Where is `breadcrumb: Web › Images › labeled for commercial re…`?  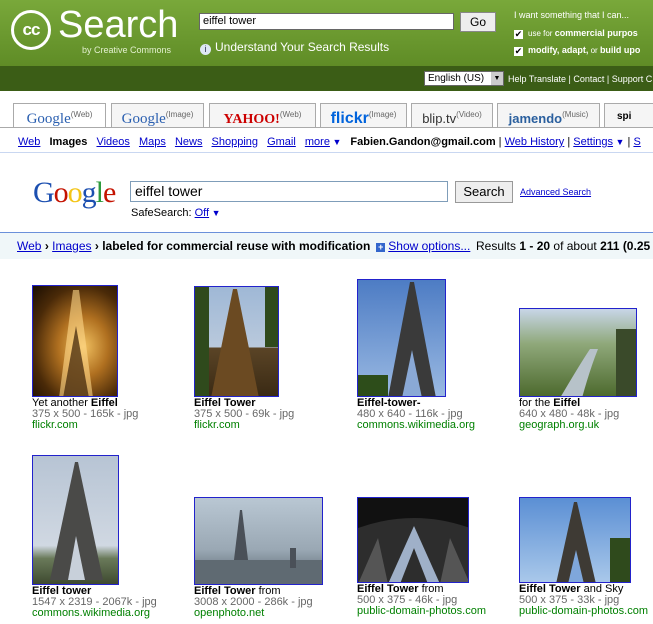 breadcrumb: Web › Images › labeled for commercial re… is located at coordinates (244, 246).